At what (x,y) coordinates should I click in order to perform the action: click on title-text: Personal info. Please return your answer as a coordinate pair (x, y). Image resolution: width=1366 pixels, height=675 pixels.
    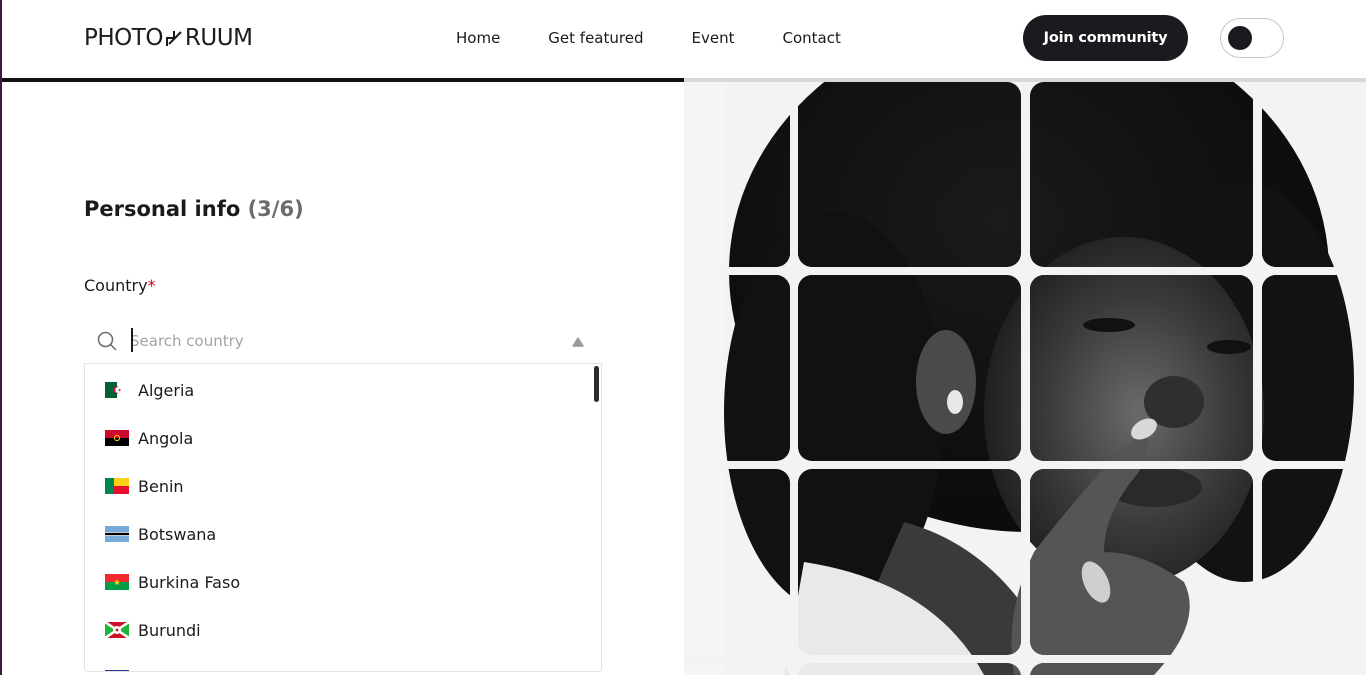
    Looking at the image, I should click on (162, 209).